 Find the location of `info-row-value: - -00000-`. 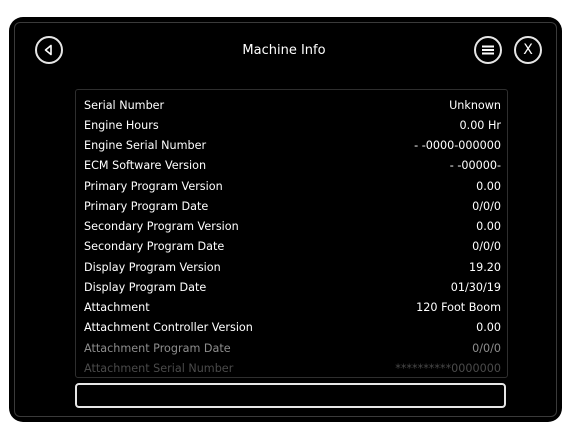

info-row-value: - -00000- is located at coordinates (475, 165).